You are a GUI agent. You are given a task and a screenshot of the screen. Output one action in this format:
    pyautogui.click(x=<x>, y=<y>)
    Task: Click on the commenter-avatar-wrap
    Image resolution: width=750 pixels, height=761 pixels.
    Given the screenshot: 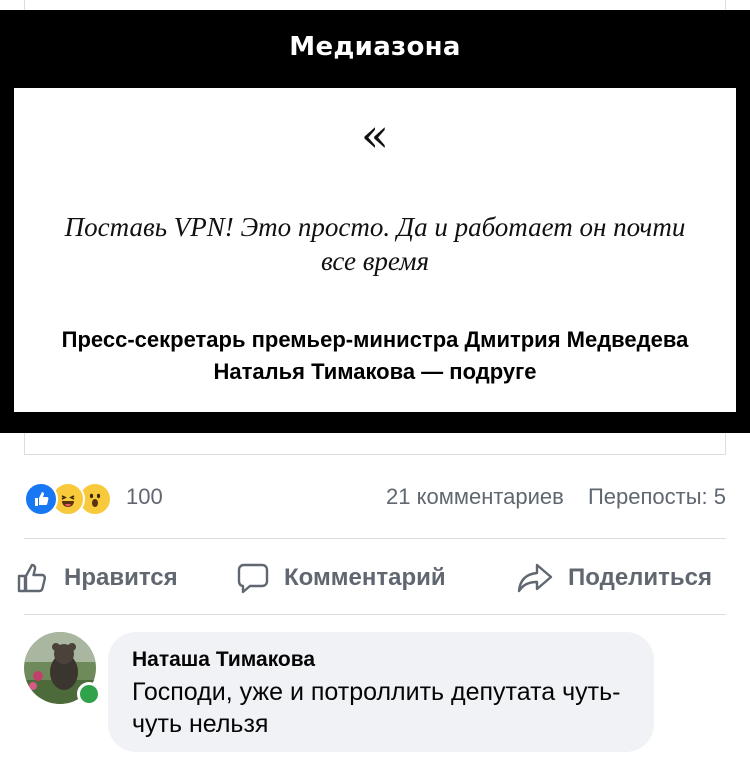 What is the action you would take?
    pyautogui.click(x=62, y=669)
    